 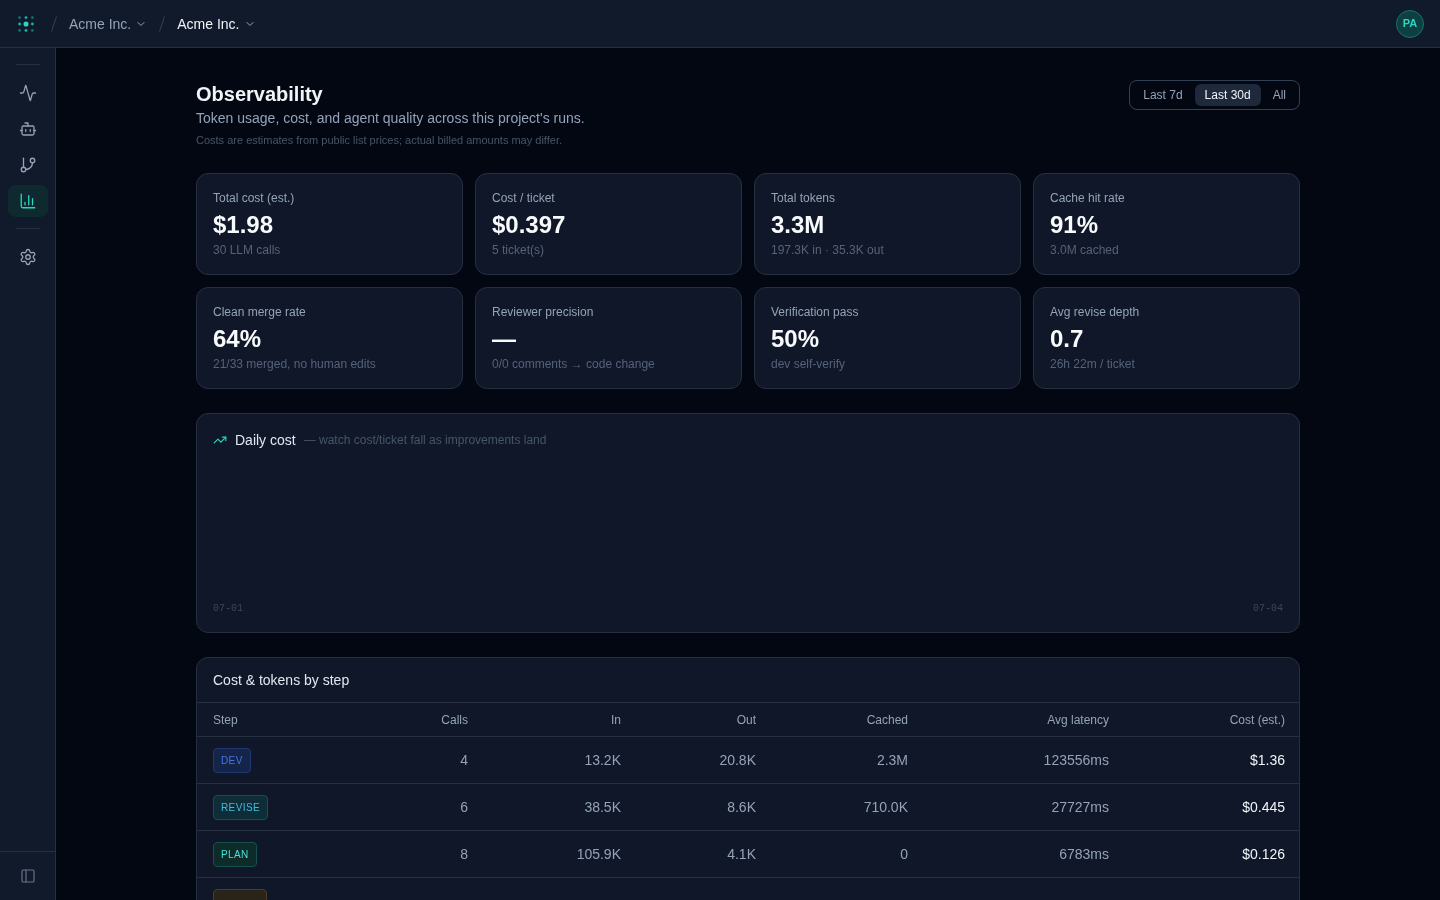 What do you see at coordinates (379, 140) in the screenshot?
I see `cost-disclaimer: Costs are estimates from public list prices; actual billed amounts may differ.` at bounding box center [379, 140].